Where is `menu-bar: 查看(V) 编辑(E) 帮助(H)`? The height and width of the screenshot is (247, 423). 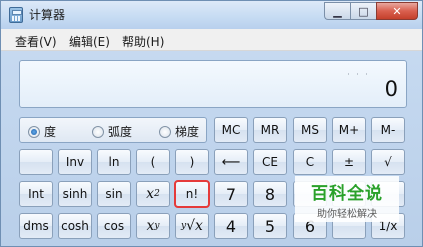
menu-bar: 查看(V) 编辑(E) 帮助(H) is located at coordinates (211, 40).